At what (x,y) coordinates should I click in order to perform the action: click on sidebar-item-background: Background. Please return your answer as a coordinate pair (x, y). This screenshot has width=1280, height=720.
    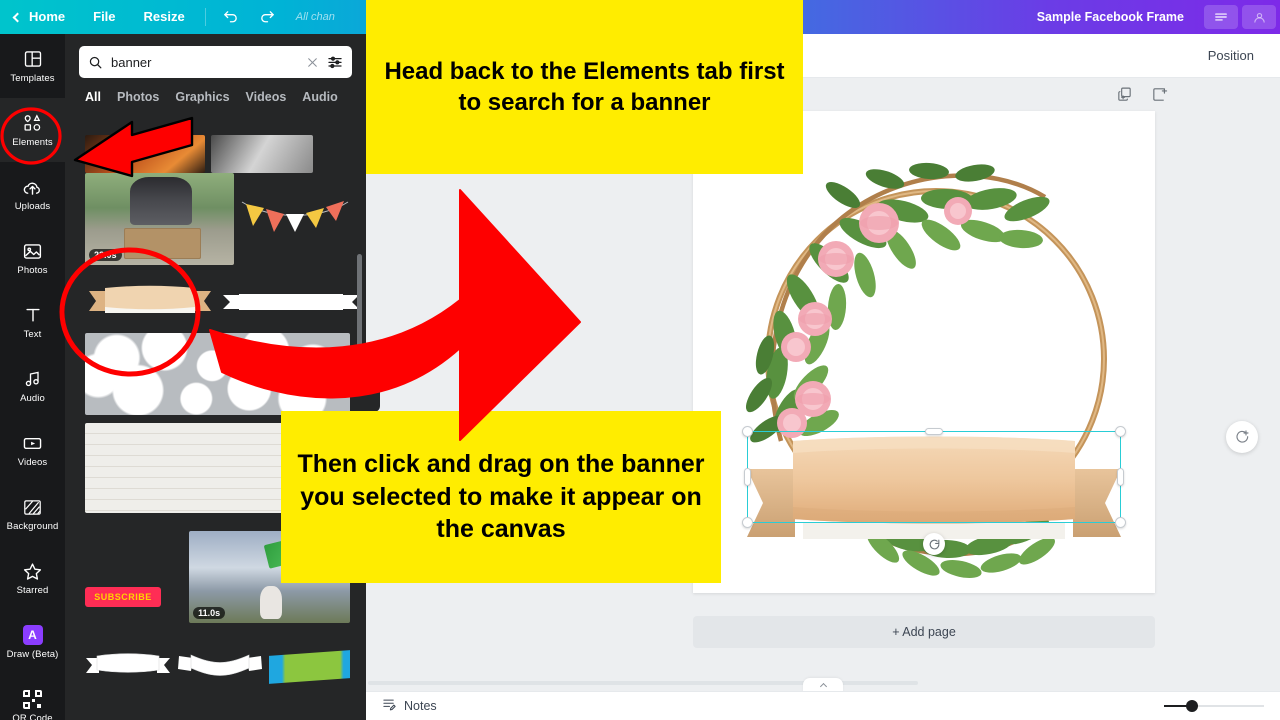
    Looking at the image, I should click on (32, 514).